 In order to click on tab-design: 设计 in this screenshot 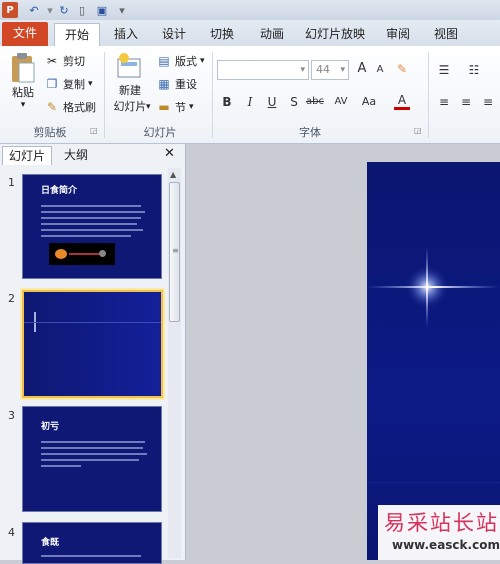, I will do `click(174, 34)`.